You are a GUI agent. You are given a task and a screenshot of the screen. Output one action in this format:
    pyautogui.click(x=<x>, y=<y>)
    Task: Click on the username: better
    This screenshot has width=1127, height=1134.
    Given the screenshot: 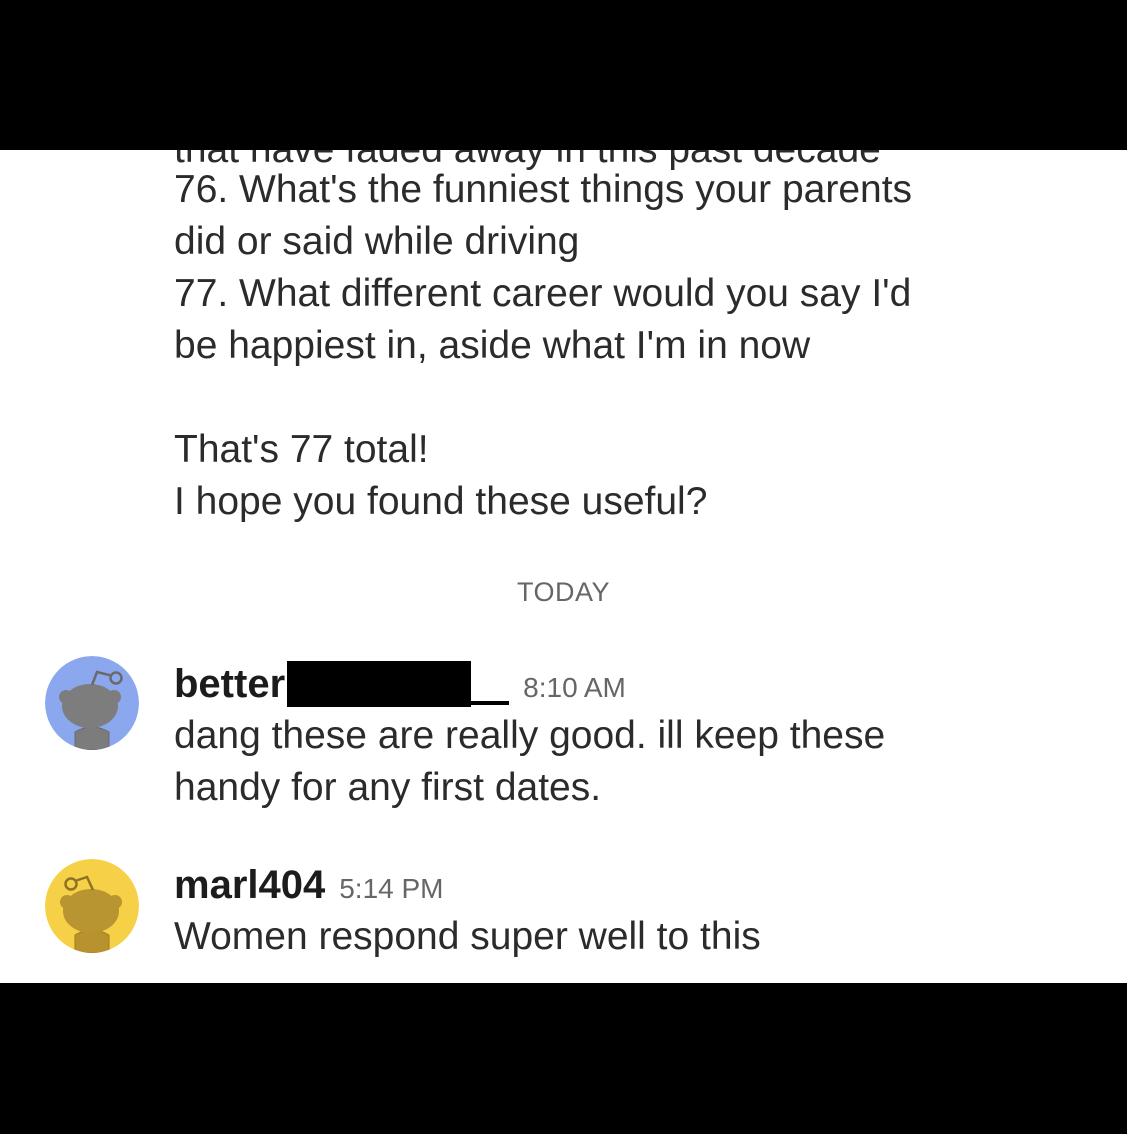 What is the action you would take?
    pyautogui.click(x=229, y=684)
    